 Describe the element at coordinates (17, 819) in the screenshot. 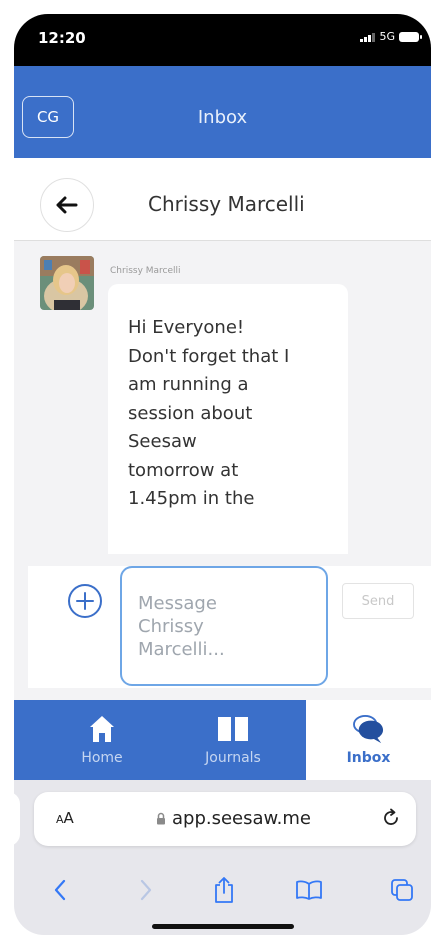

I see `previous-tab-peek` at that location.